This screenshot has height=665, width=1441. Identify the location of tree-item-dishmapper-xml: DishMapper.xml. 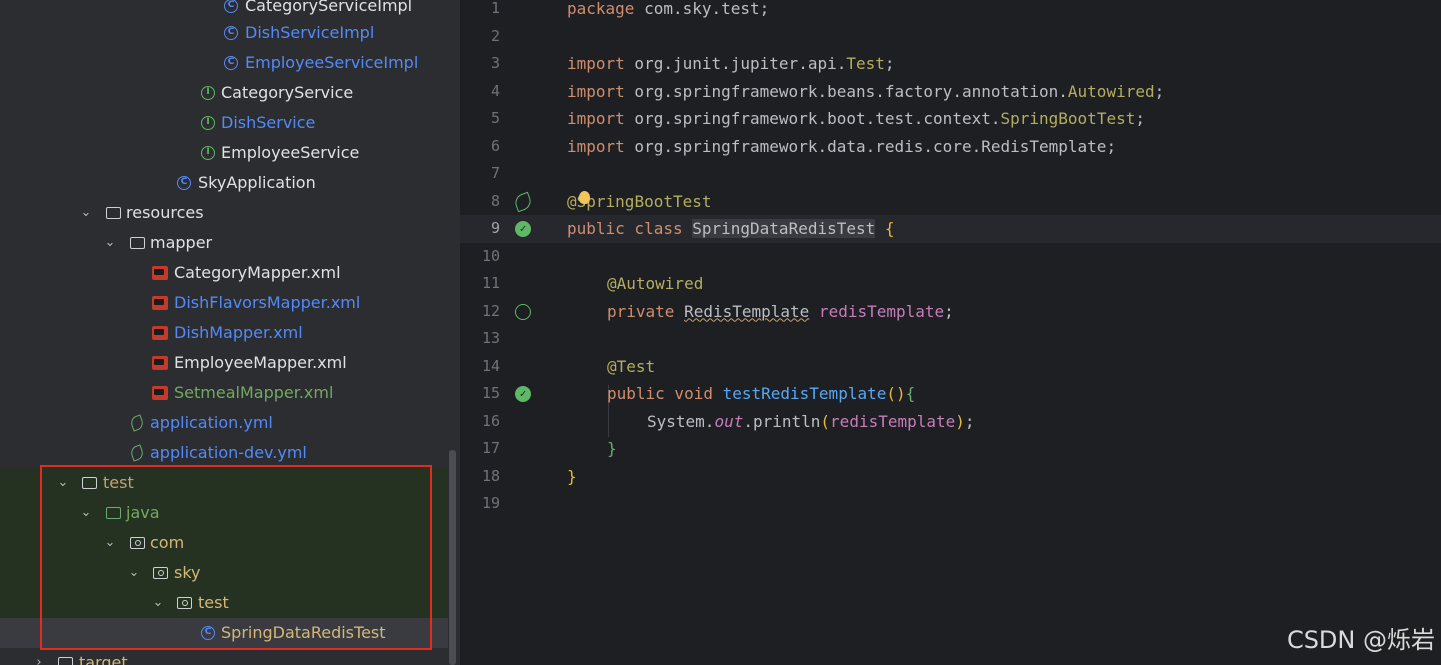
(224, 333).